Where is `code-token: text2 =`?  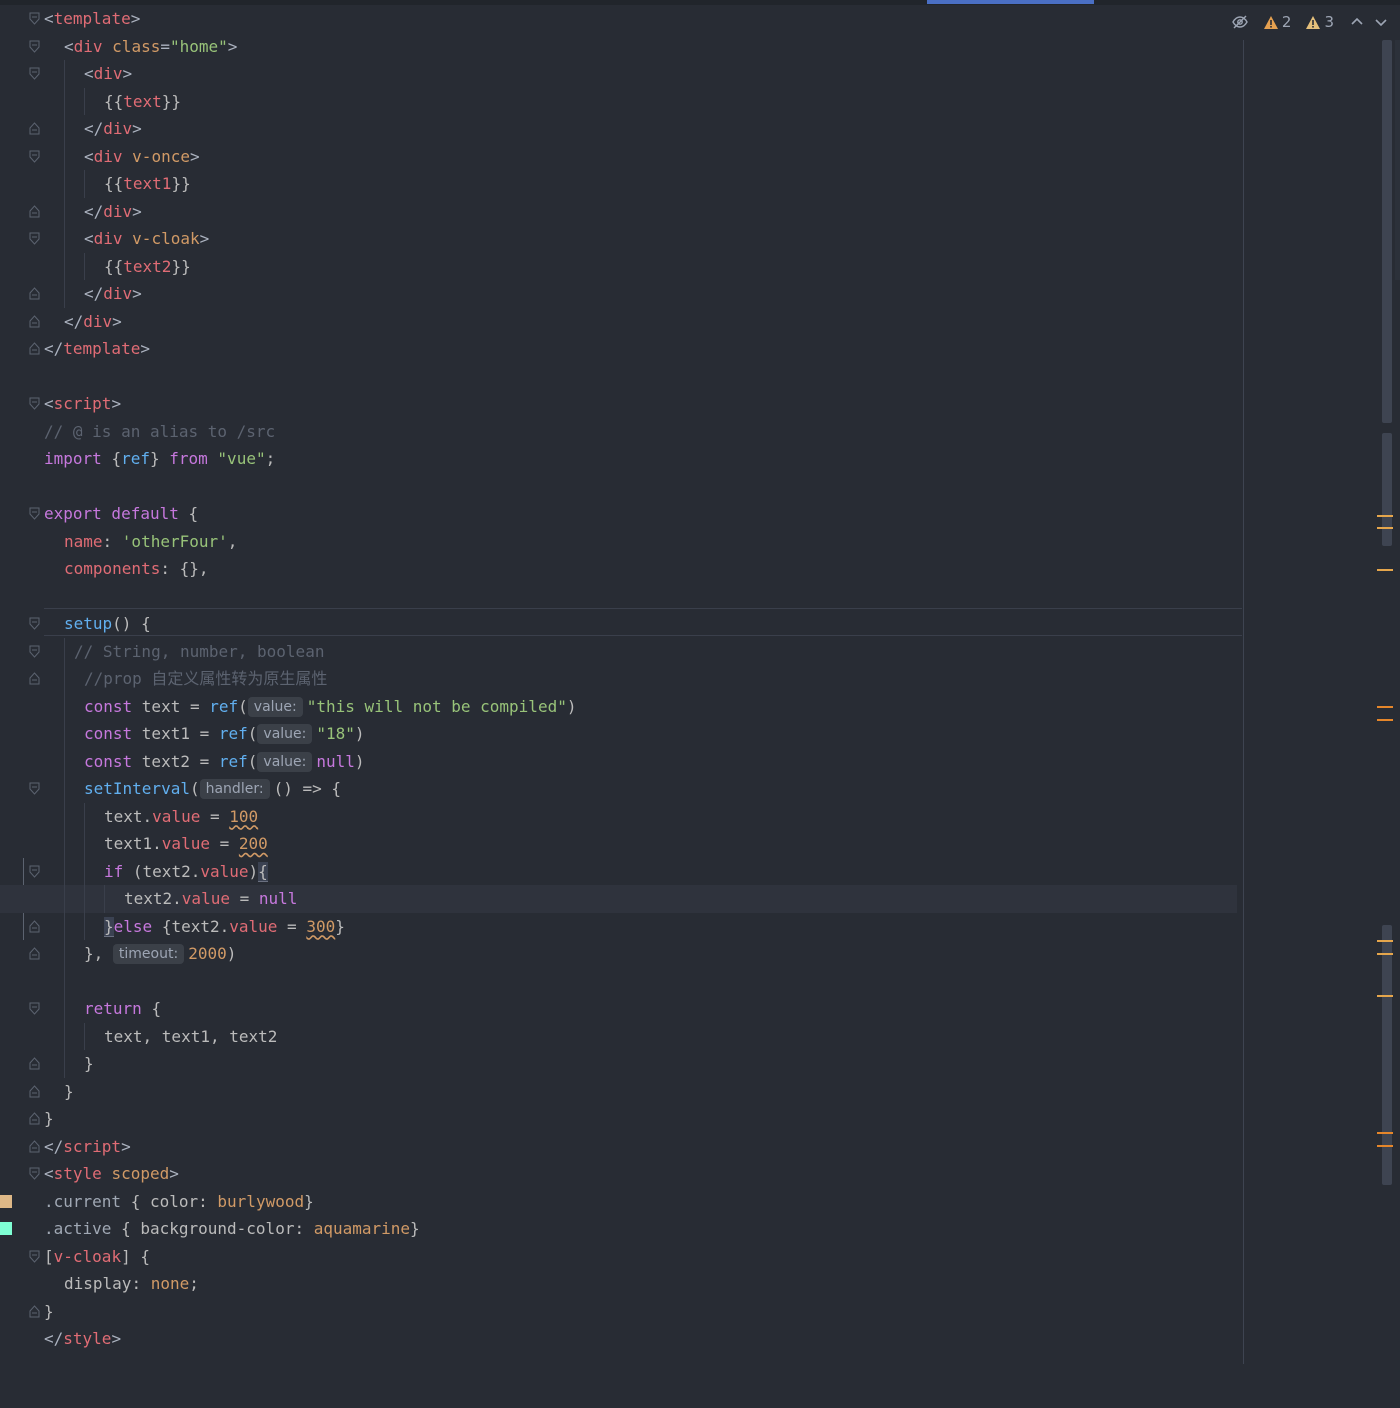 code-token: text2 = is located at coordinates (180, 761).